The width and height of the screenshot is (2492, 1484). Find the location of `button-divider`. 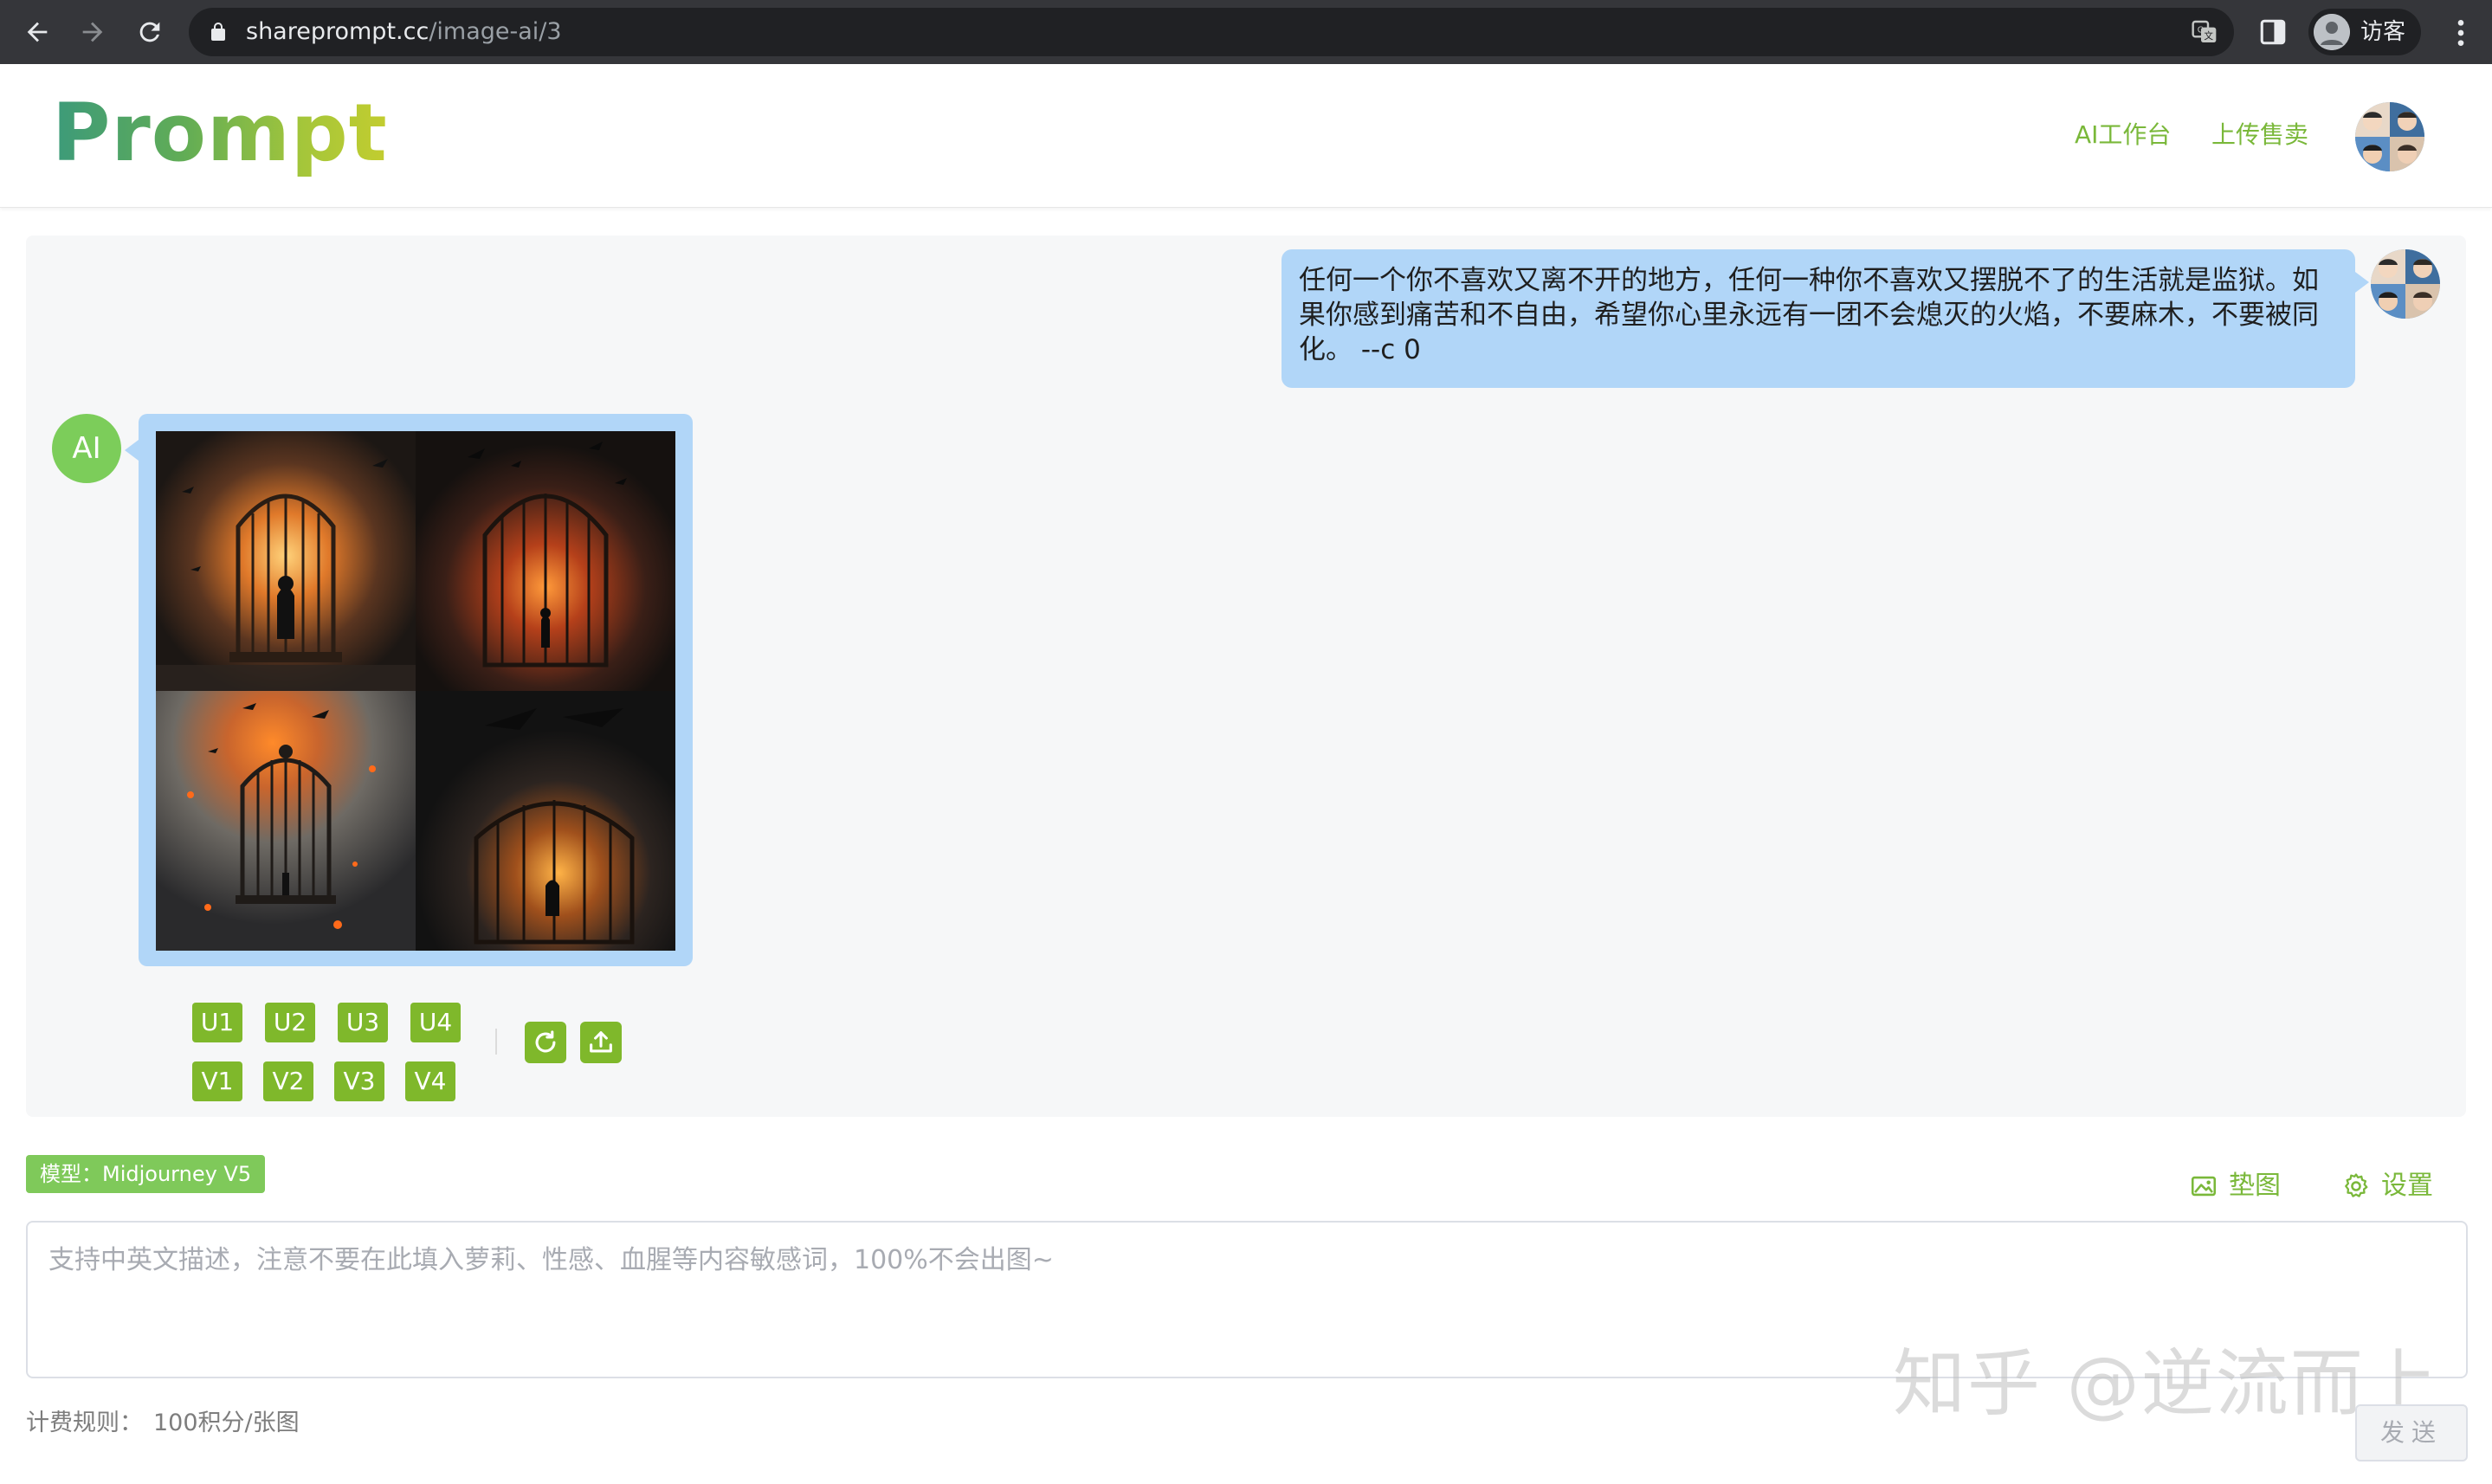

button-divider is located at coordinates (496, 1042).